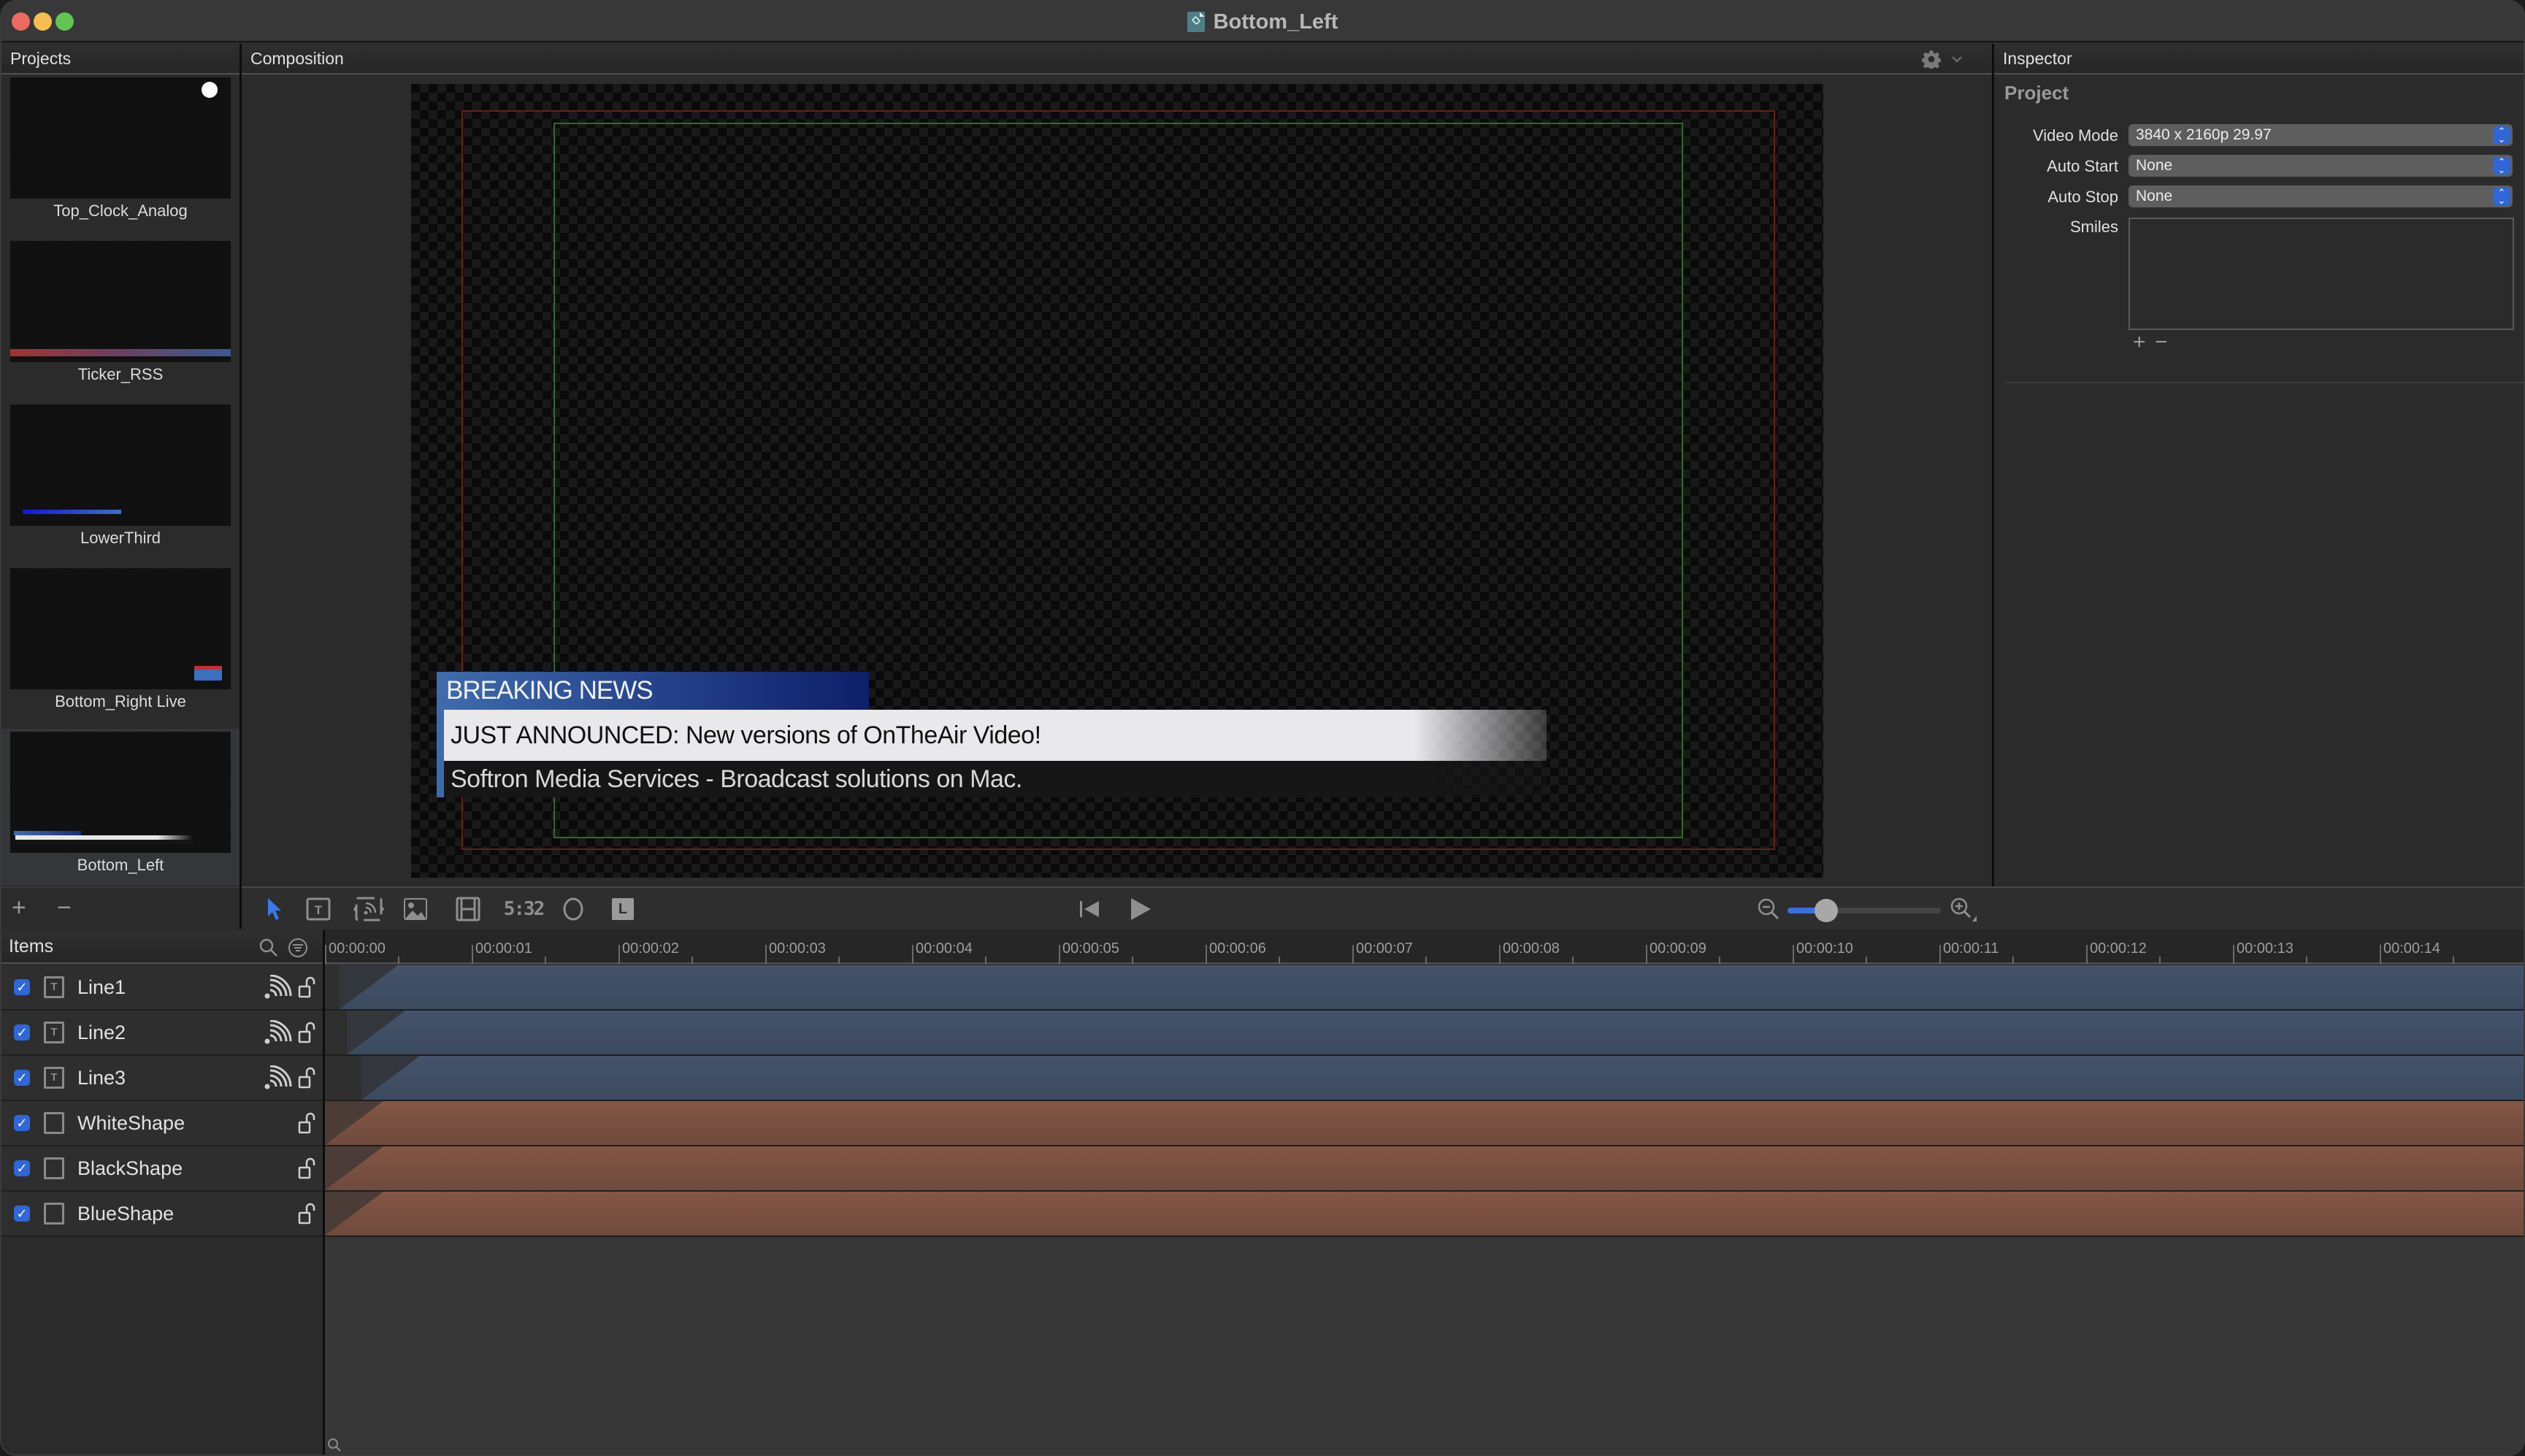  I want to click on timeline-item-blueshape: ✓ BlueShape, so click(162, 1214).